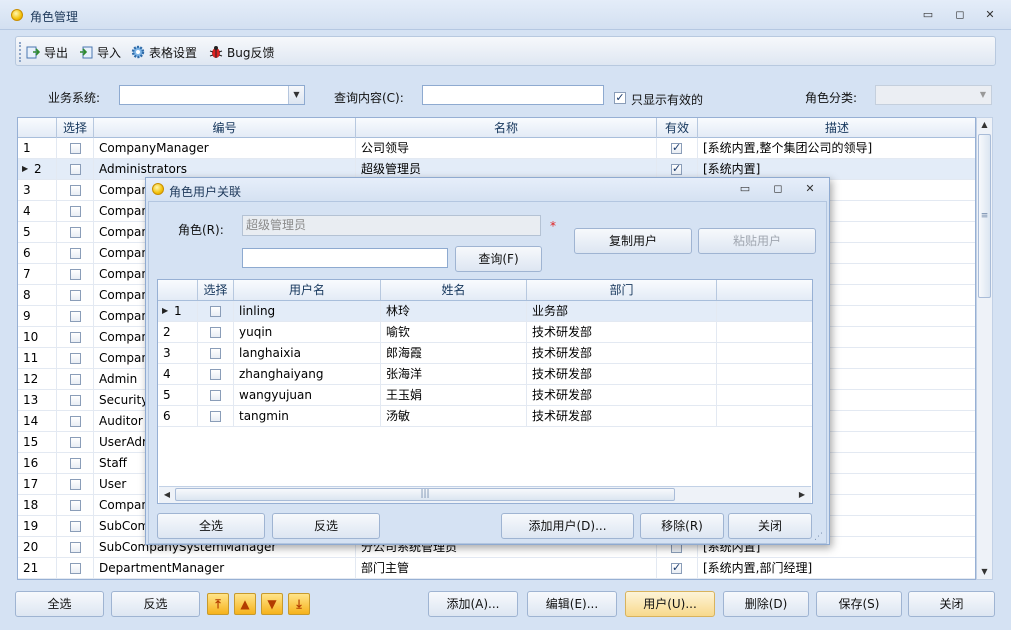 The height and width of the screenshot is (630, 1011). Describe the element at coordinates (984, 216) in the screenshot. I see `scroll-thumb: ≡` at that location.